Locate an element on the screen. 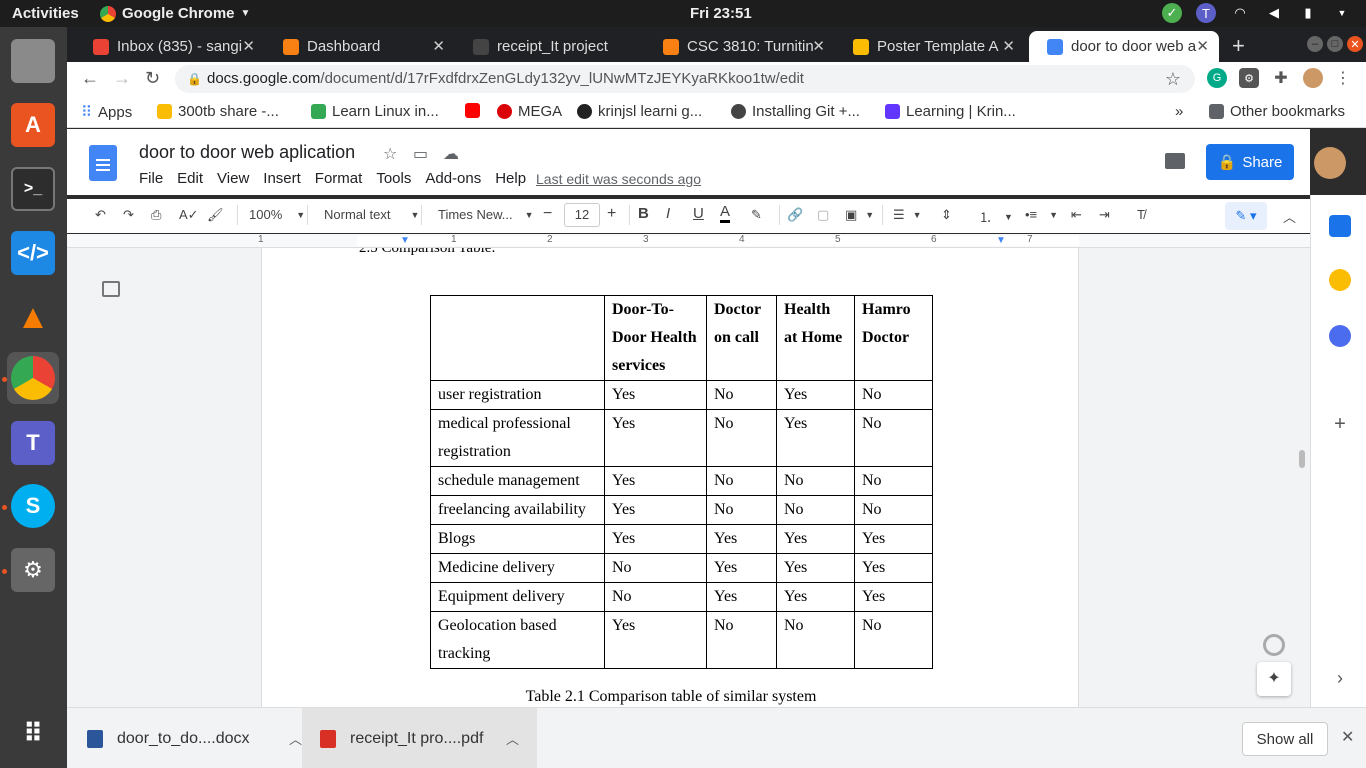 The image size is (1366, 768). share-button: 🔒 Share is located at coordinates (1250, 162).